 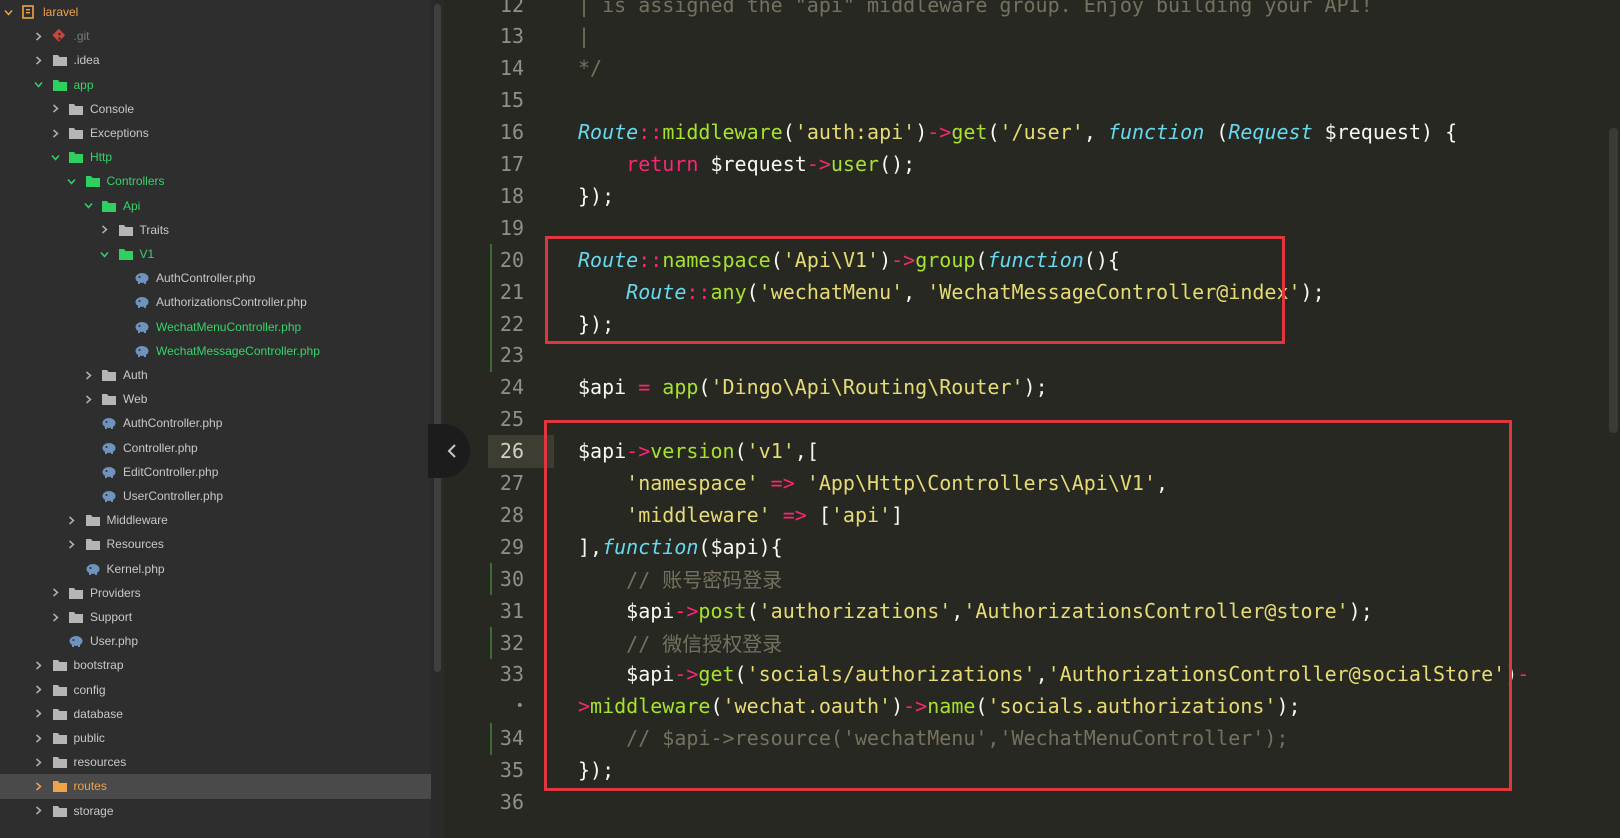 What do you see at coordinates (511, 355) in the screenshot?
I see `line-number: 23` at bounding box center [511, 355].